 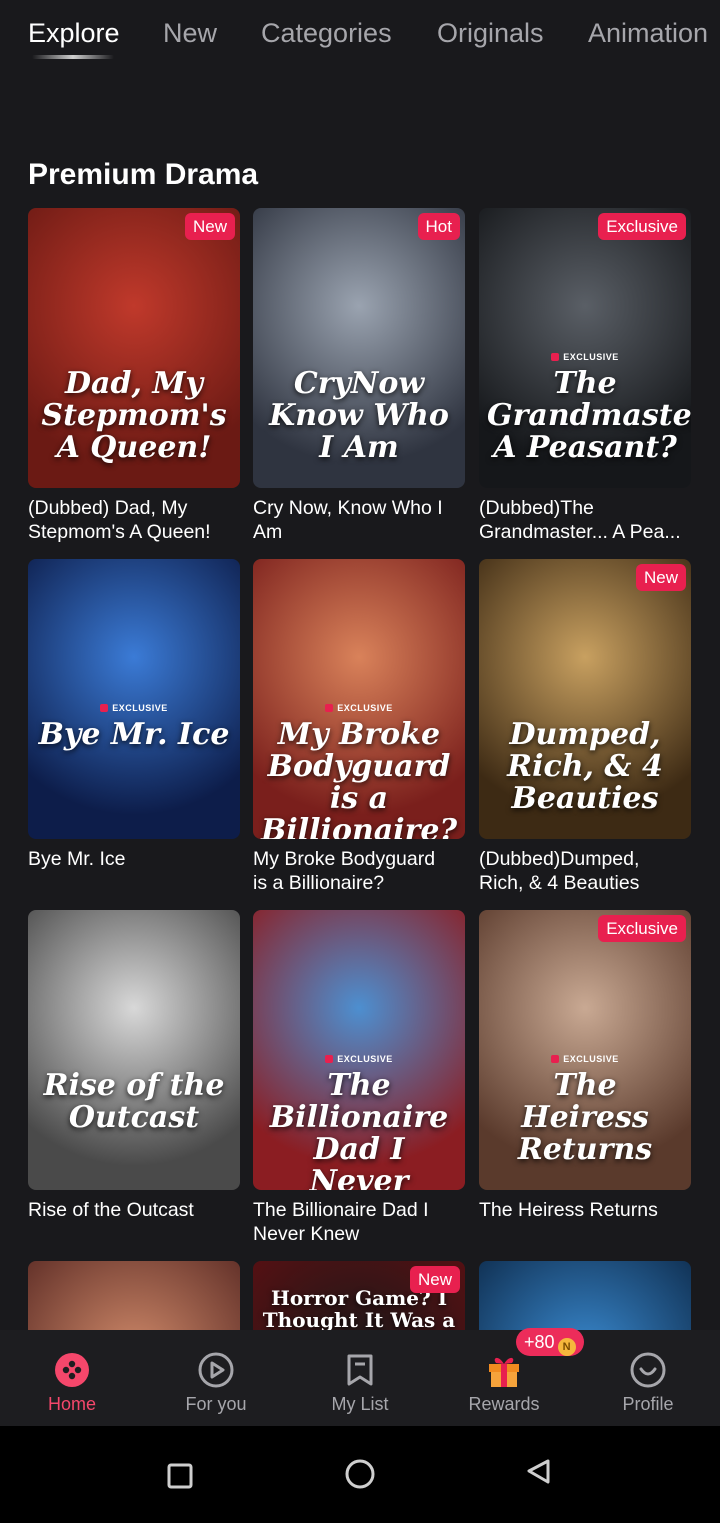 What do you see at coordinates (134, 415) in the screenshot?
I see `poster-title: Dad, My Stepmom's A Queen!` at bounding box center [134, 415].